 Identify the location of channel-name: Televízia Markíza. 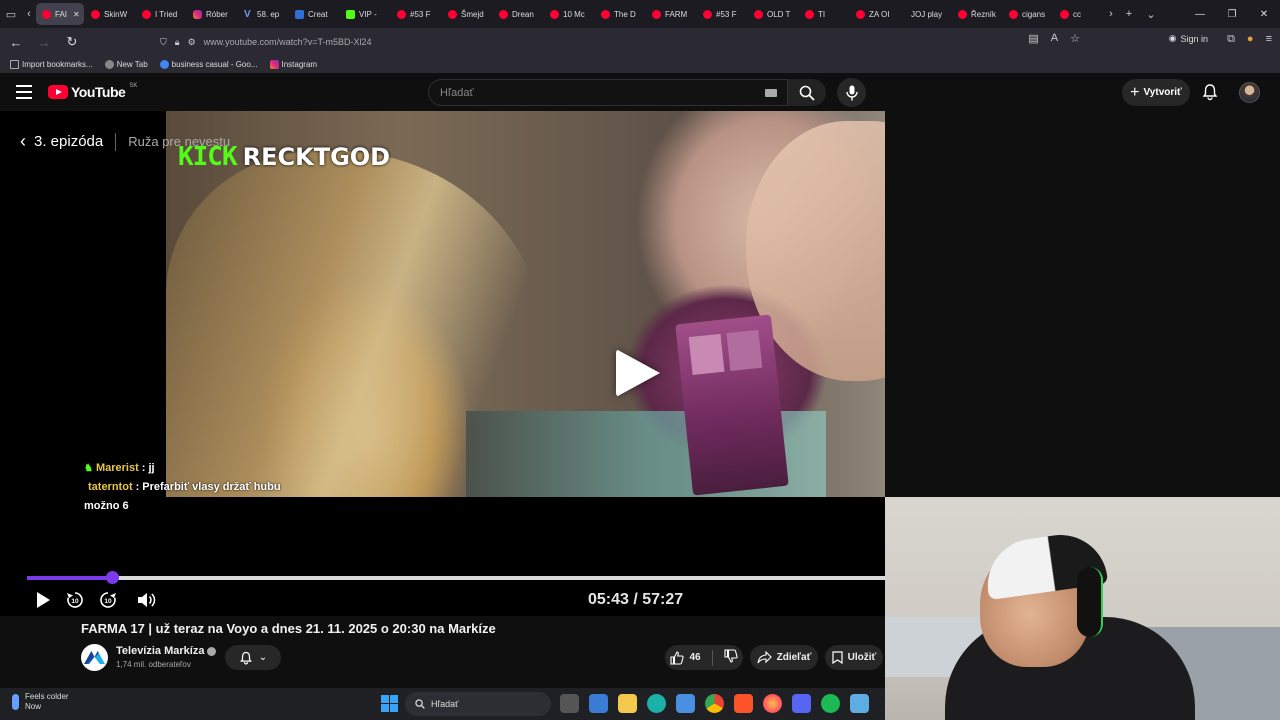
(160, 651).